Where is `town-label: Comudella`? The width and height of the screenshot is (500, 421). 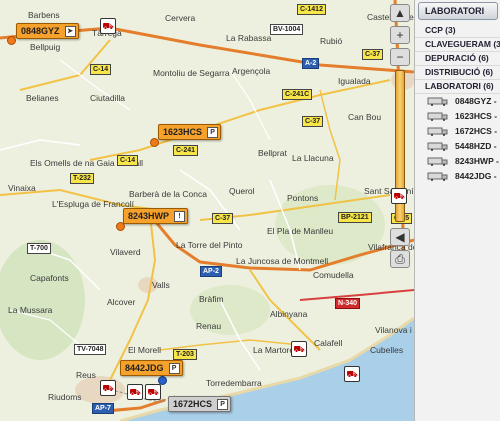
town-label: Comudella is located at coordinates (333, 275).